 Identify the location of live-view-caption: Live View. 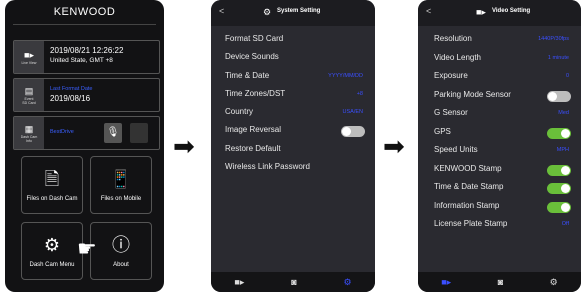
(29, 62).